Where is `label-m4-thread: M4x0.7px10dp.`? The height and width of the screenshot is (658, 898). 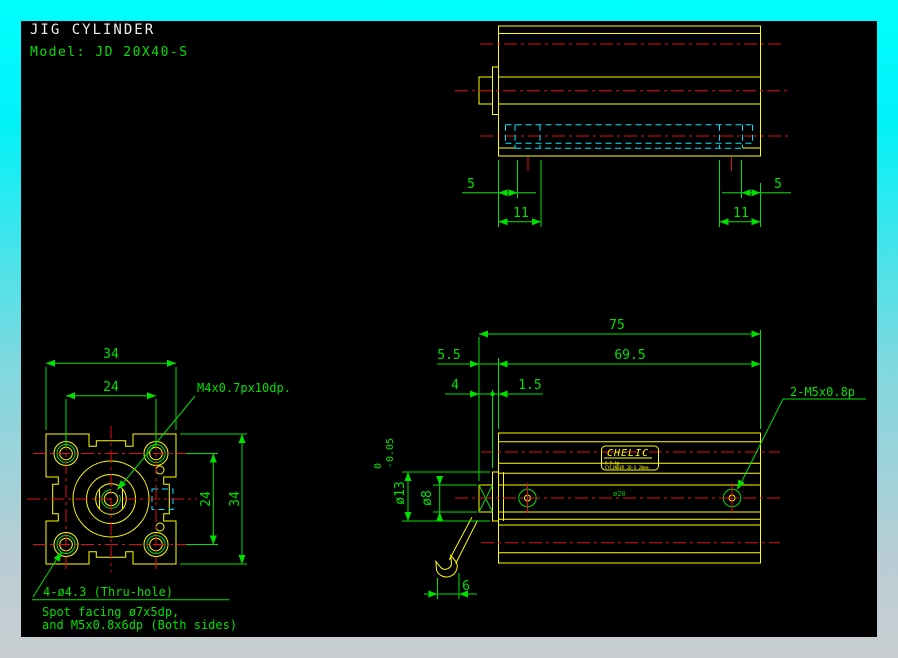 label-m4-thread: M4x0.7px10dp. is located at coordinates (244, 388).